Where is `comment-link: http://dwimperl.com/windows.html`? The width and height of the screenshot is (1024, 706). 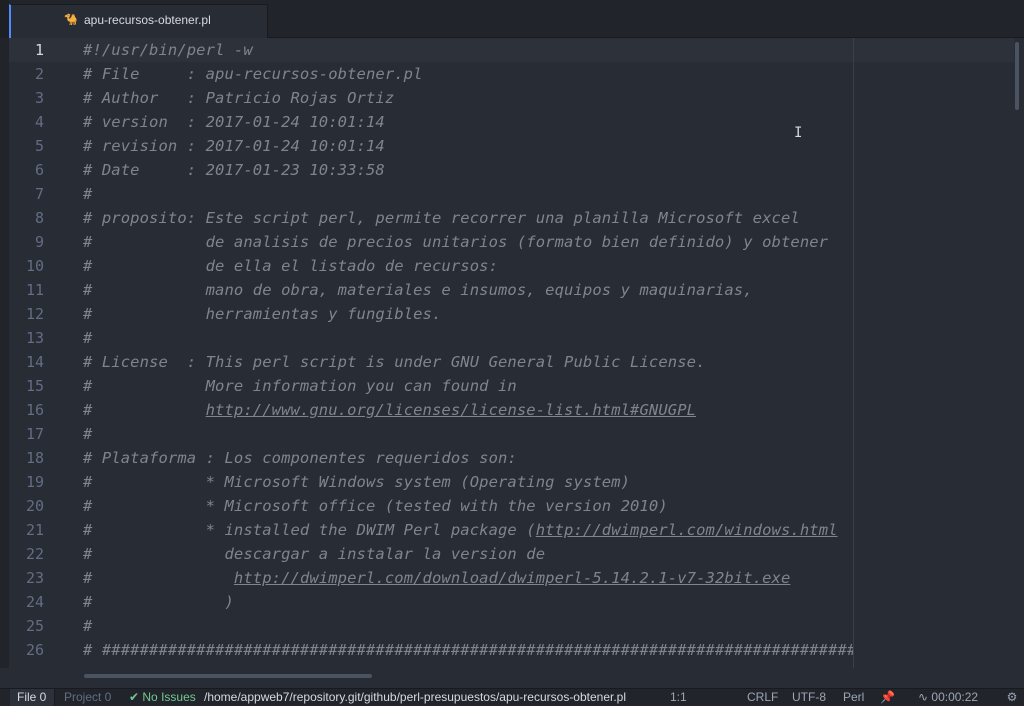 comment-link: http://dwimperl.com/windows.html is located at coordinates (687, 530).